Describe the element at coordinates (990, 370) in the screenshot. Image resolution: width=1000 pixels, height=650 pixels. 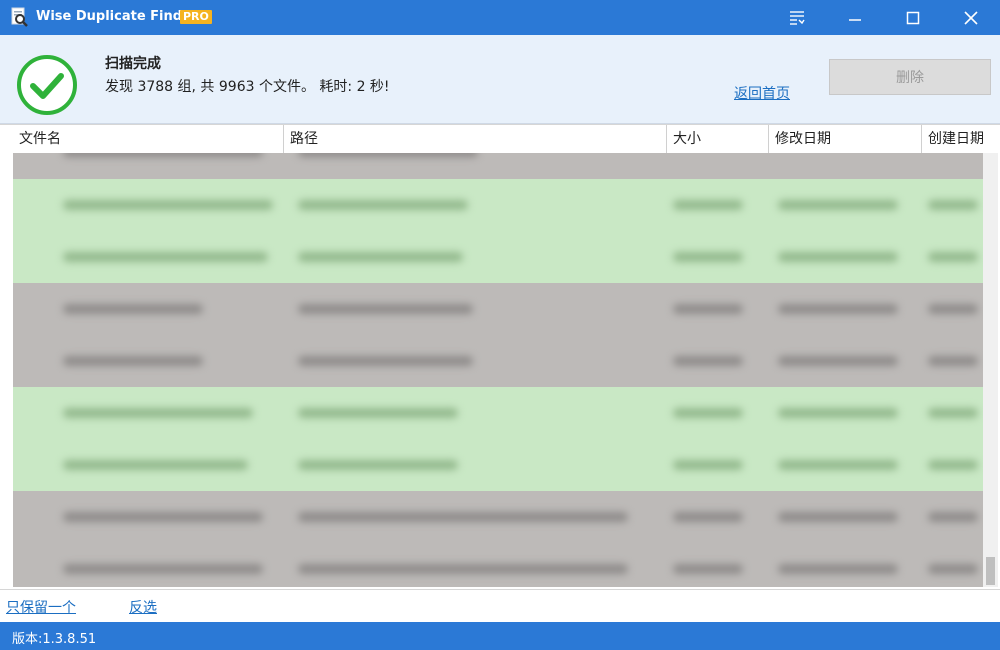
I see `vertical-scrollbar` at that location.